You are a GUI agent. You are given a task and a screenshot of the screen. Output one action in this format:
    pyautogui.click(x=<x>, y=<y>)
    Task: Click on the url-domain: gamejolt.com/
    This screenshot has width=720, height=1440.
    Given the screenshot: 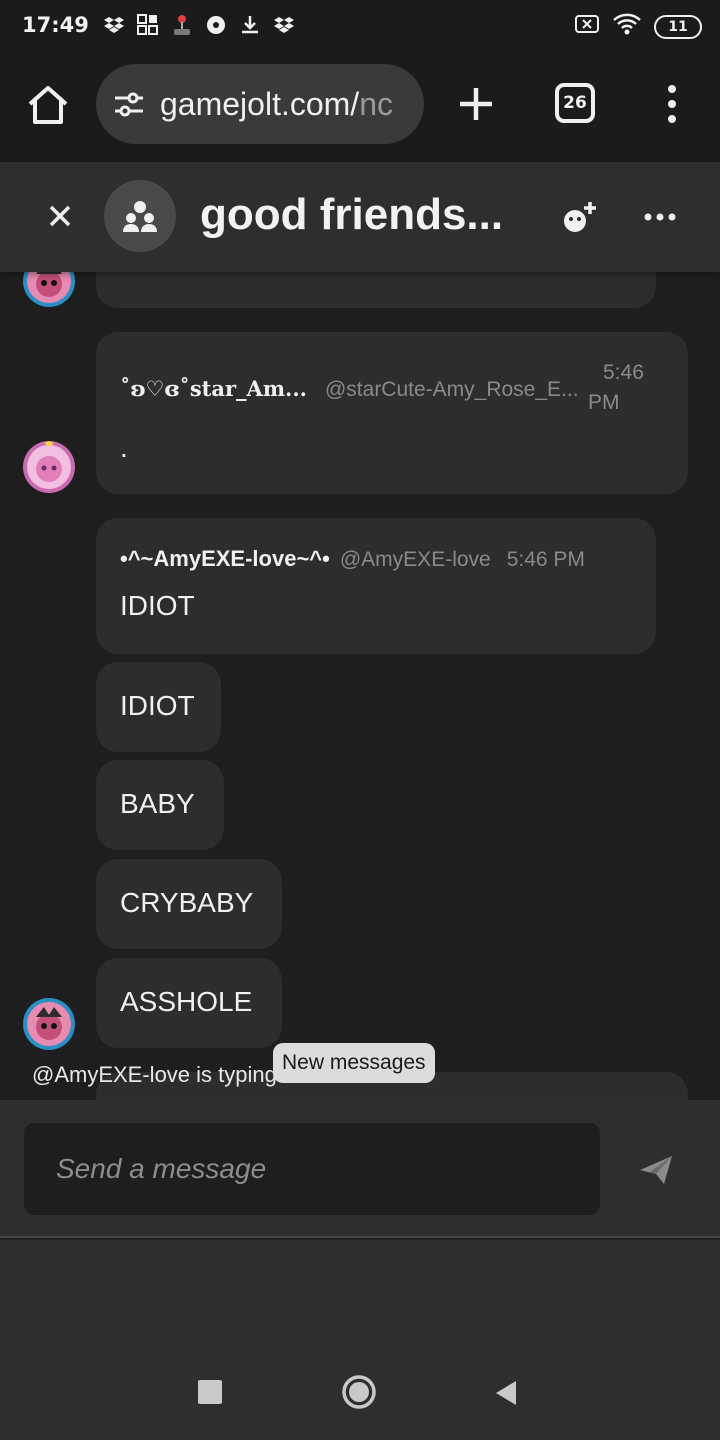 What is the action you would take?
    pyautogui.click(x=260, y=103)
    